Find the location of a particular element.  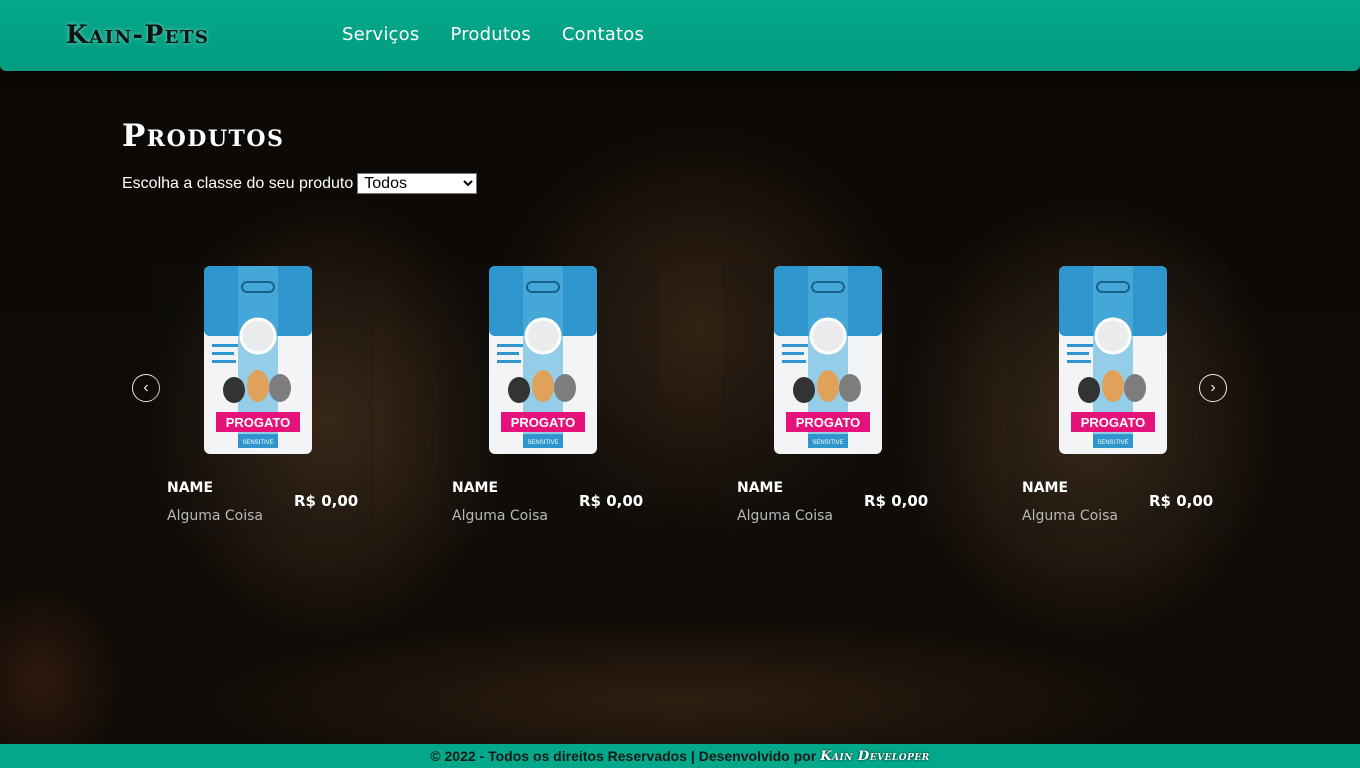

page-title: Produtos is located at coordinates (203, 136).